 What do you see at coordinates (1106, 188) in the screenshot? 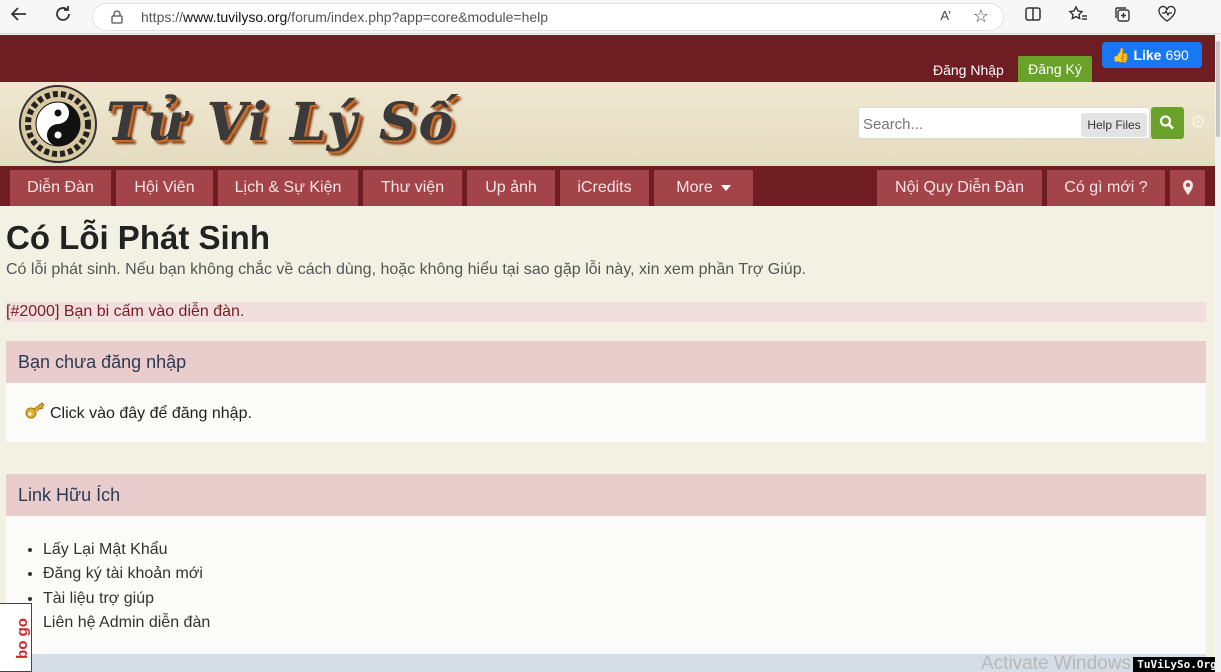
I see `nav-whats-new: Có gì mới ?` at bounding box center [1106, 188].